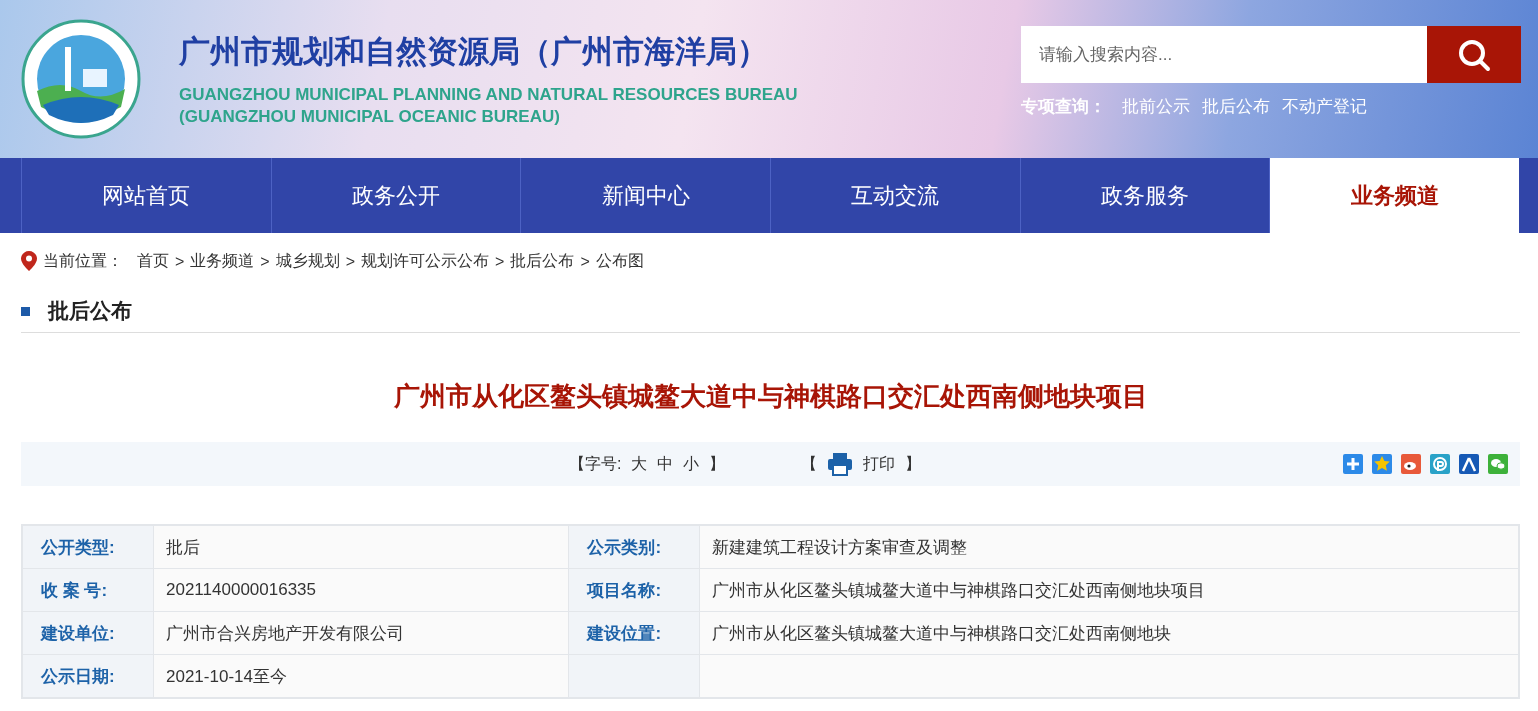  Describe the element at coordinates (1469, 464) in the screenshot. I see `person-share-icon` at that location.